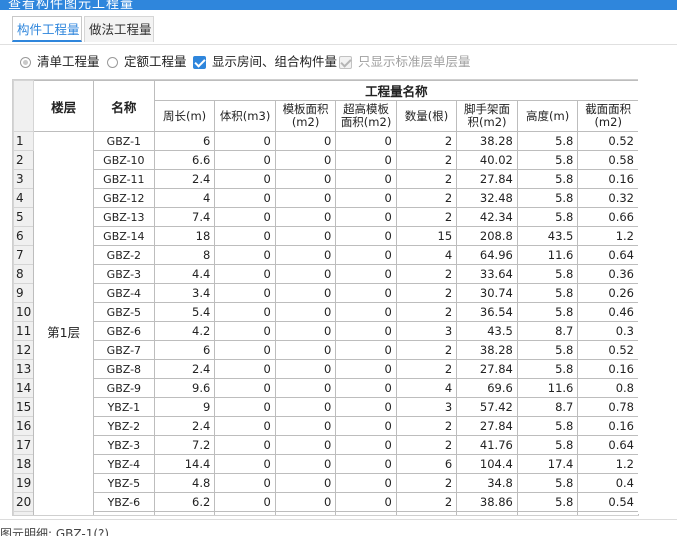 This screenshot has height=536, width=677. I want to click on table-row: 19 YBZ-5 4.8 0 0 0 2 34.8 5.8 0.4, so click(326, 483).